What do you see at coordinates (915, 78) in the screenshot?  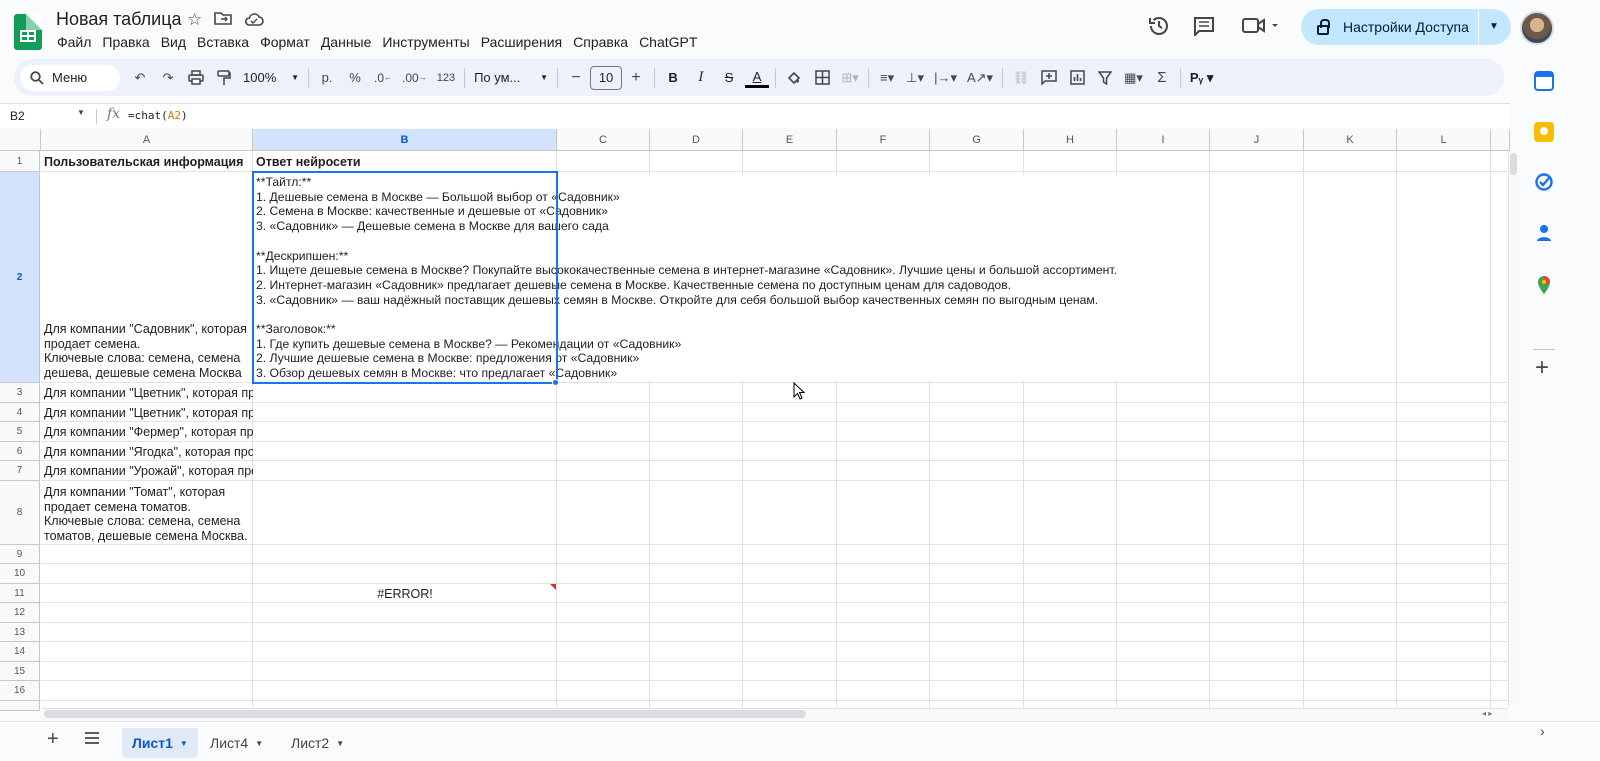 I see `vertical-align-icon: ⊥▾` at bounding box center [915, 78].